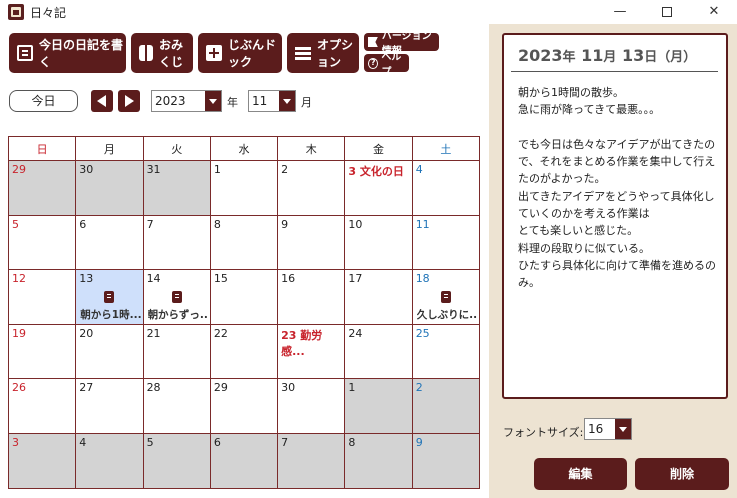 This screenshot has width=737, height=498. What do you see at coordinates (109, 351) in the screenshot?
I see `calendar-day-cell: 20` at bounding box center [109, 351].